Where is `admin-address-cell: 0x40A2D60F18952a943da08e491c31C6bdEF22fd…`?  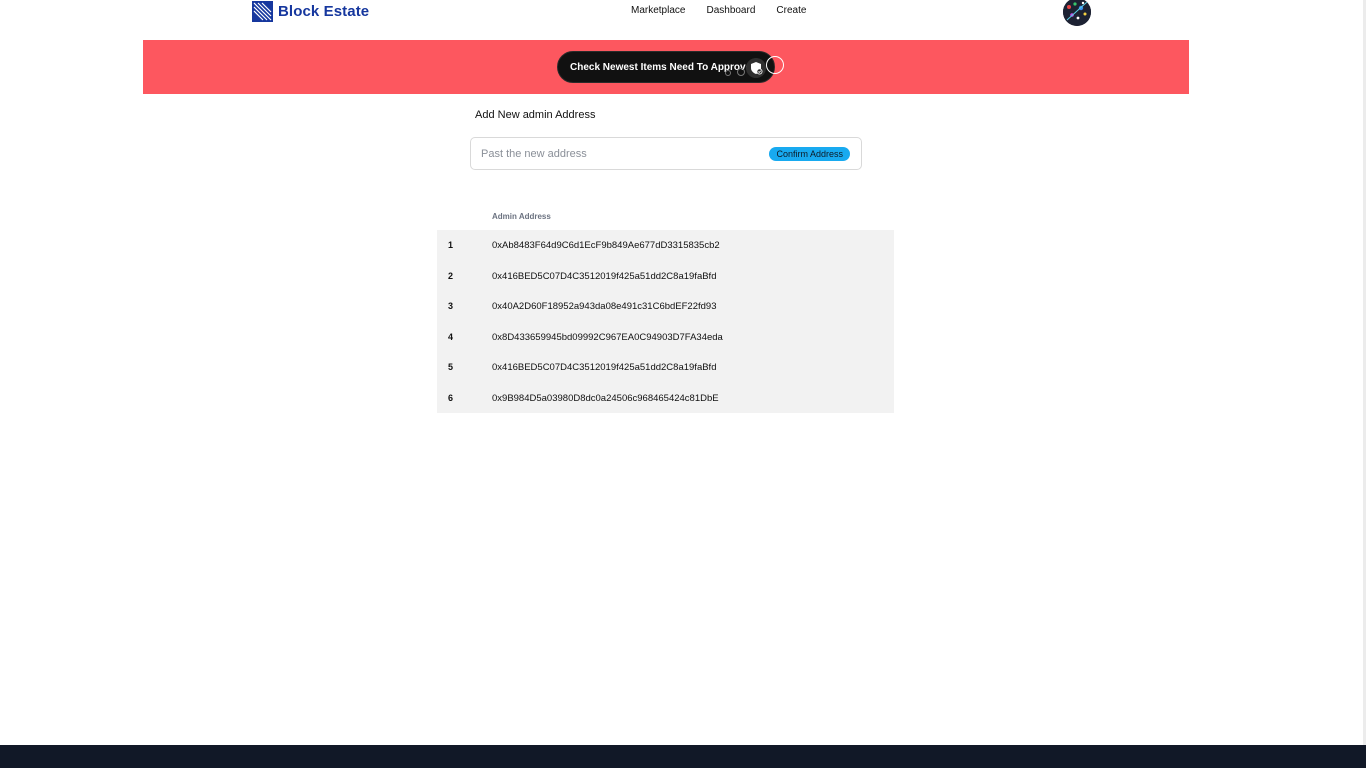 admin-address-cell: 0x40A2D60F18952a943da08e491c31C6bdEF22fd… is located at coordinates (604, 306).